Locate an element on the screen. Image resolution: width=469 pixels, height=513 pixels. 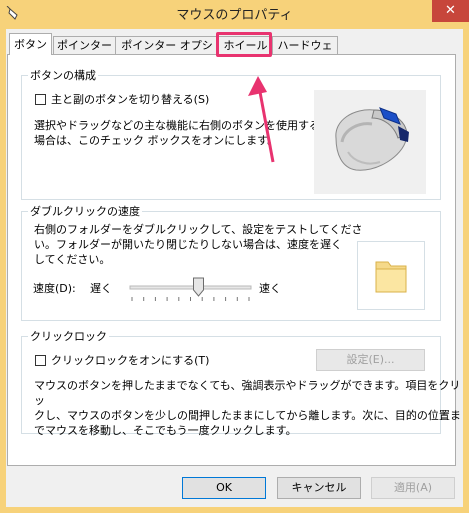
tab-hardware: ハードウェア is located at coordinates (305, 53).